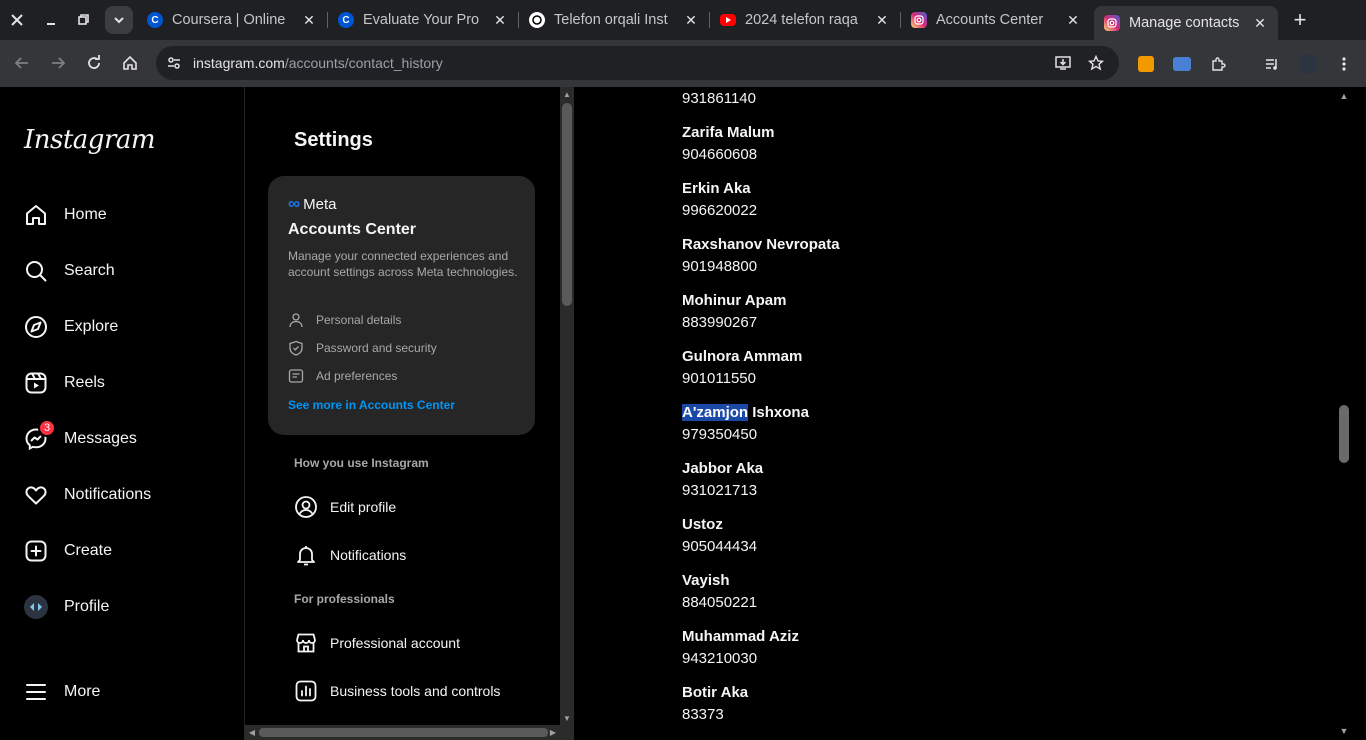  I want to click on contact-number: 931861140, so click(719, 98).